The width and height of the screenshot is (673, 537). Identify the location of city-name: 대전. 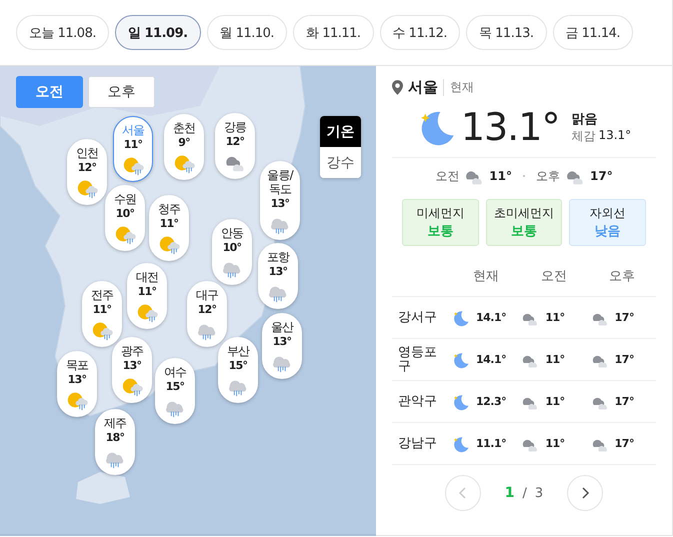
(147, 277).